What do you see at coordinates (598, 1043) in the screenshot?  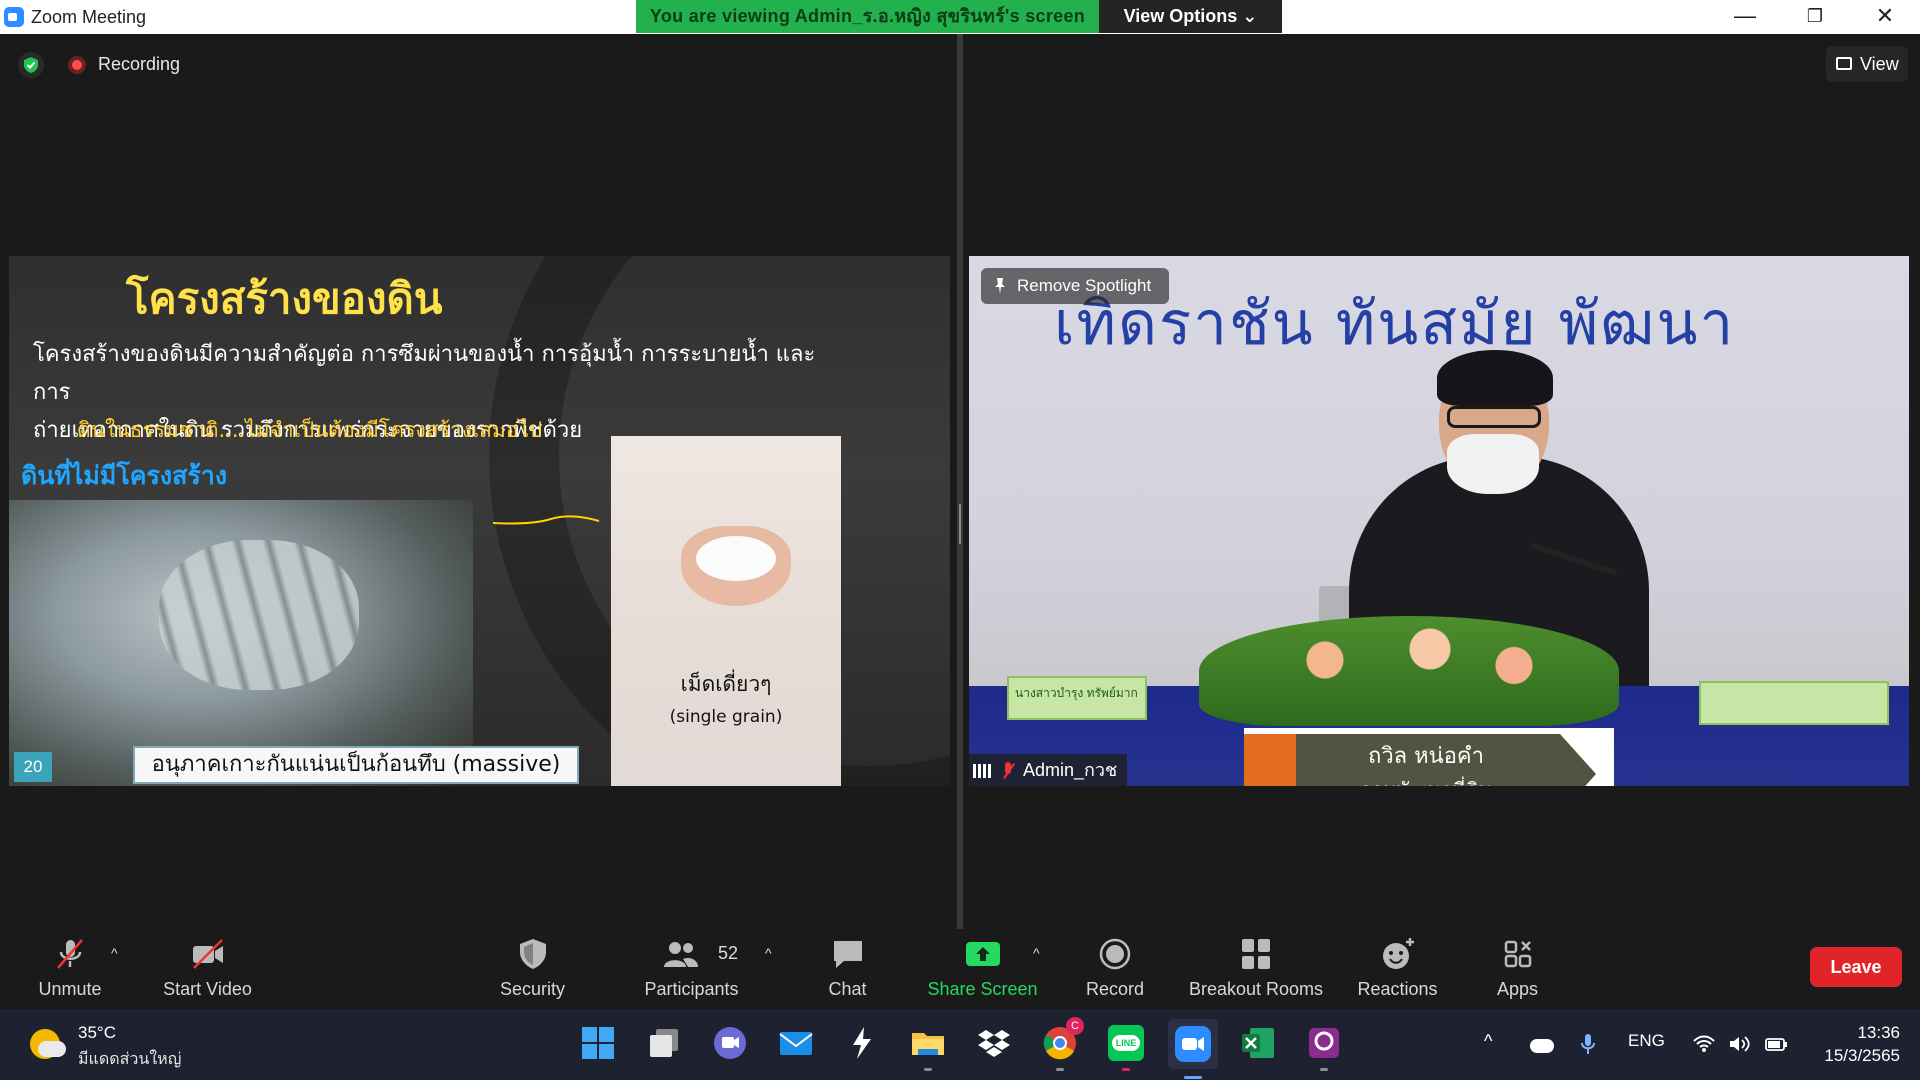 I see `start-menu-icon` at bounding box center [598, 1043].